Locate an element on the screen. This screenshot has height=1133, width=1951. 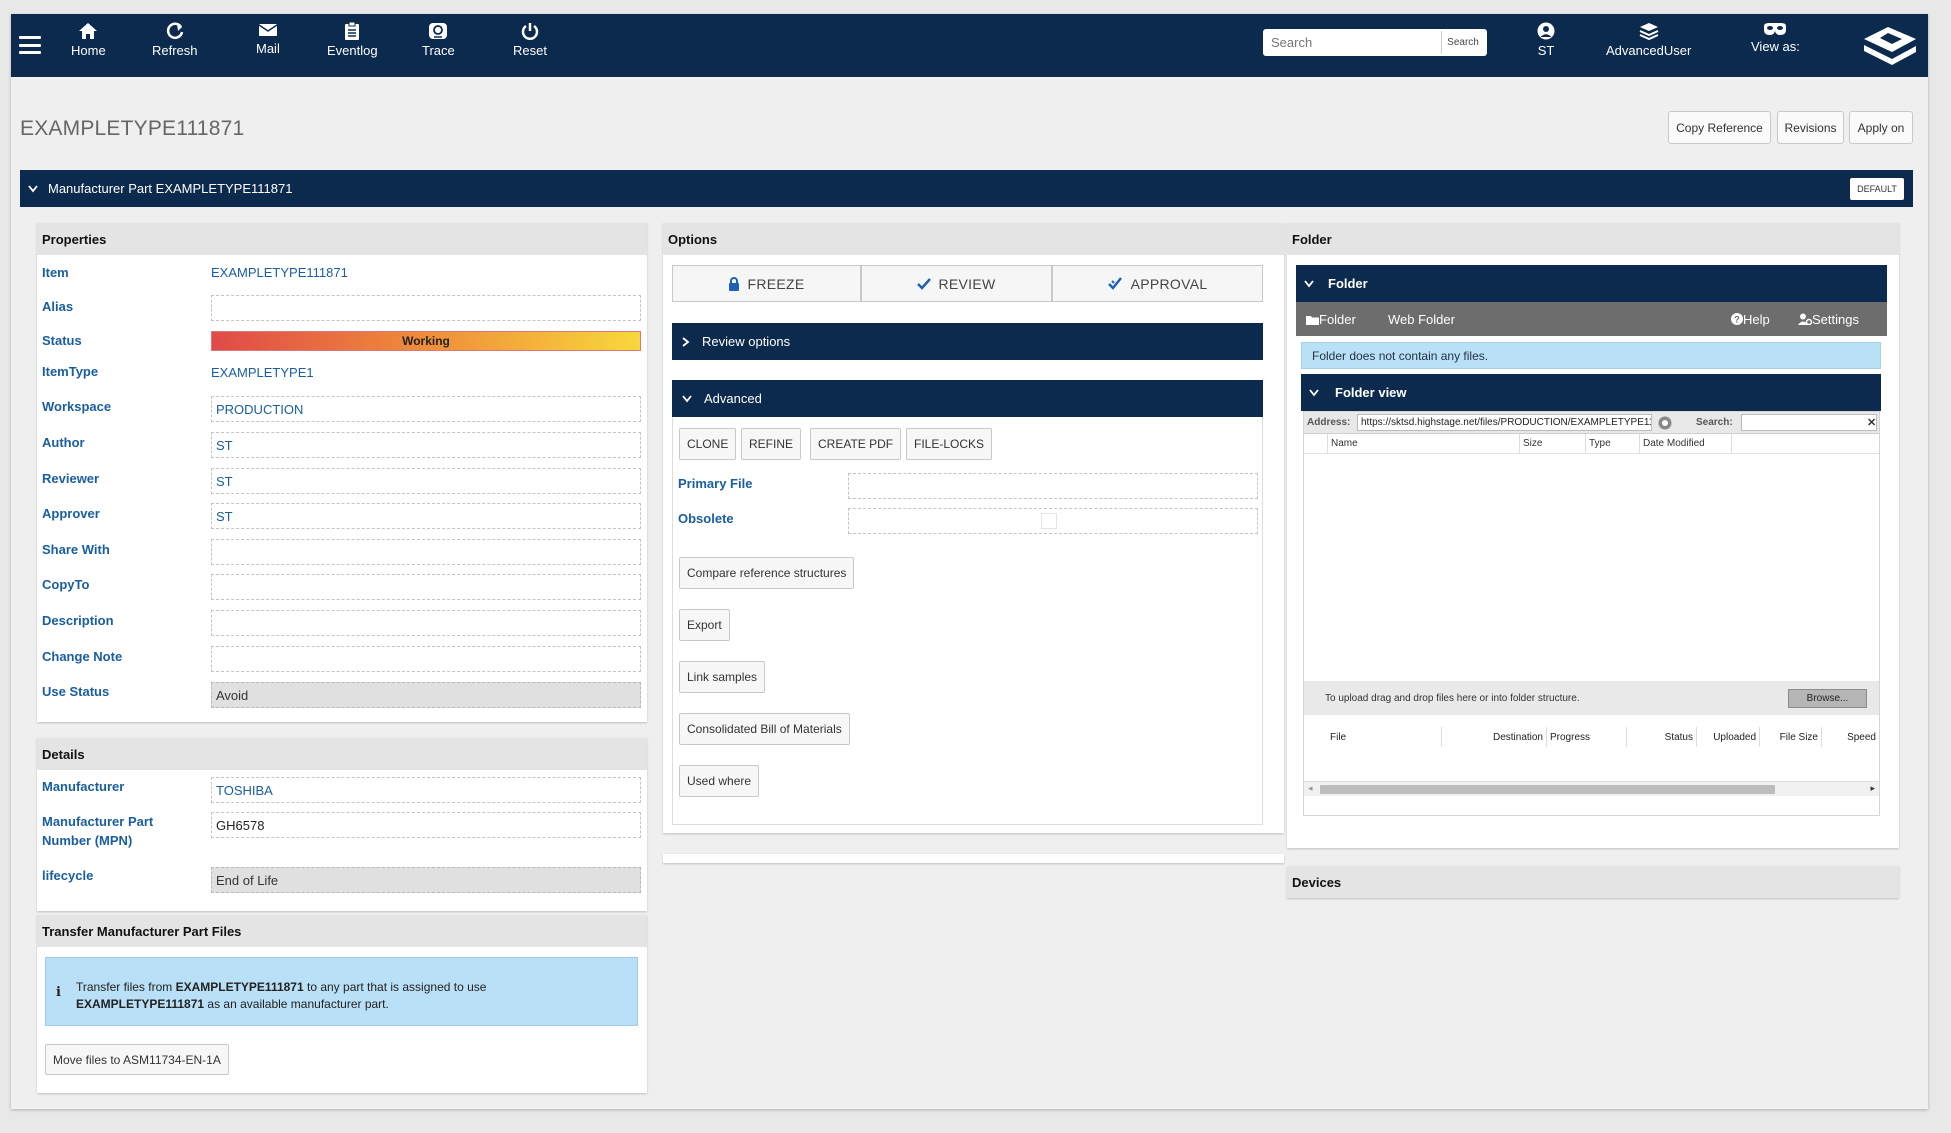
search-button: Search is located at coordinates (1462, 42).